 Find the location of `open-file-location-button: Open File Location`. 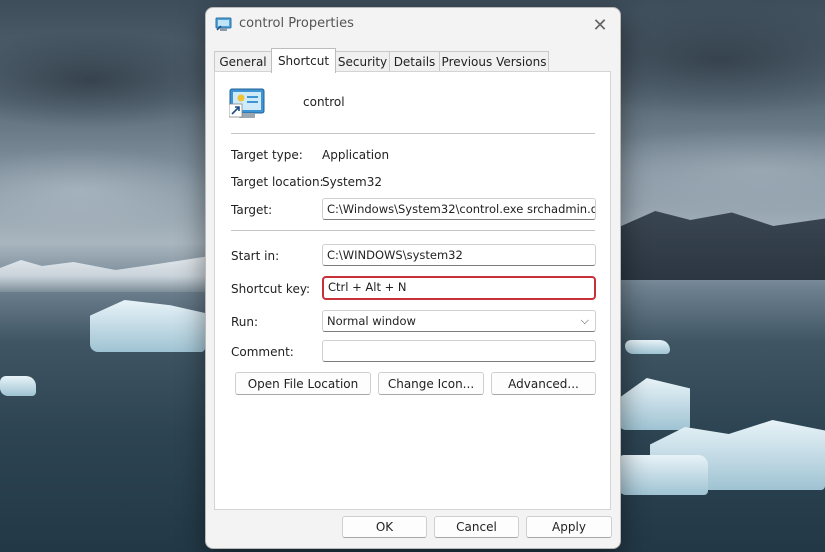

open-file-location-button: Open File Location is located at coordinates (303, 383).